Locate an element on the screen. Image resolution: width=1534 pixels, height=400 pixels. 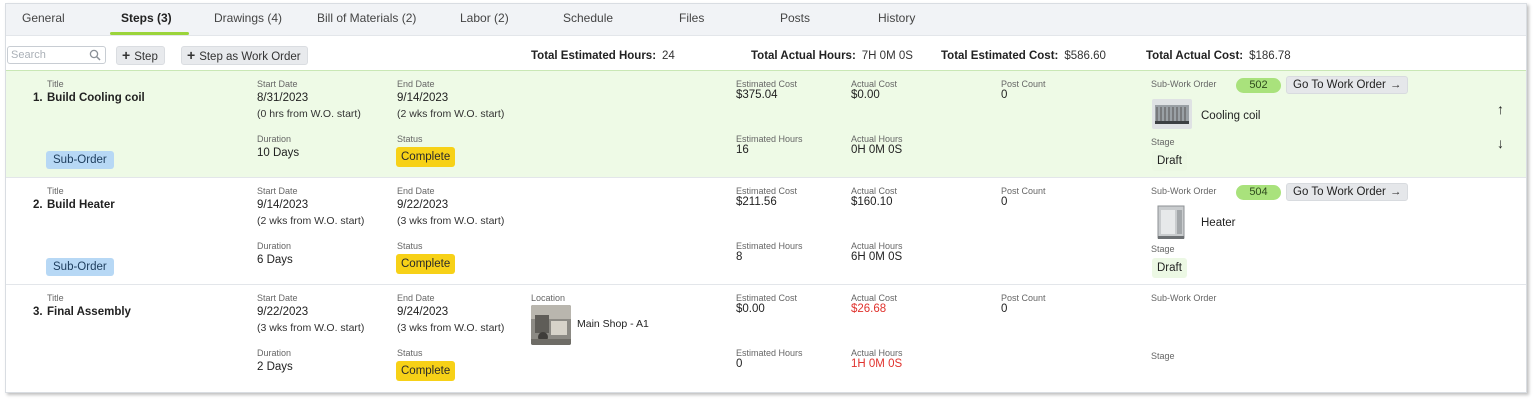
tab-history: History is located at coordinates (896, 18).